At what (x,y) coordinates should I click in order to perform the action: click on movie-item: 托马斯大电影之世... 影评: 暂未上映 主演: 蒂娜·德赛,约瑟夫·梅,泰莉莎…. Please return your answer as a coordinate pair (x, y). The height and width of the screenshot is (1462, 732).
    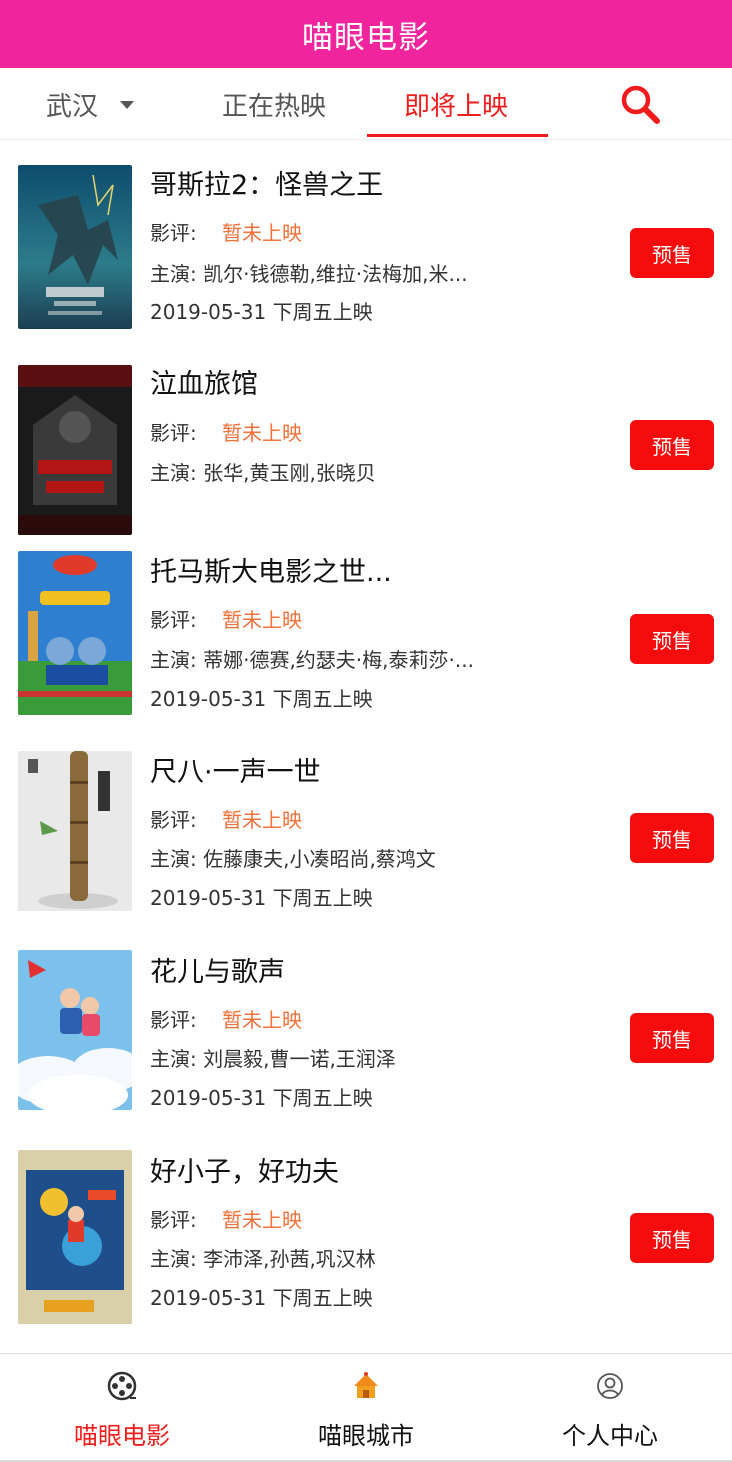
    Looking at the image, I should click on (366, 635).